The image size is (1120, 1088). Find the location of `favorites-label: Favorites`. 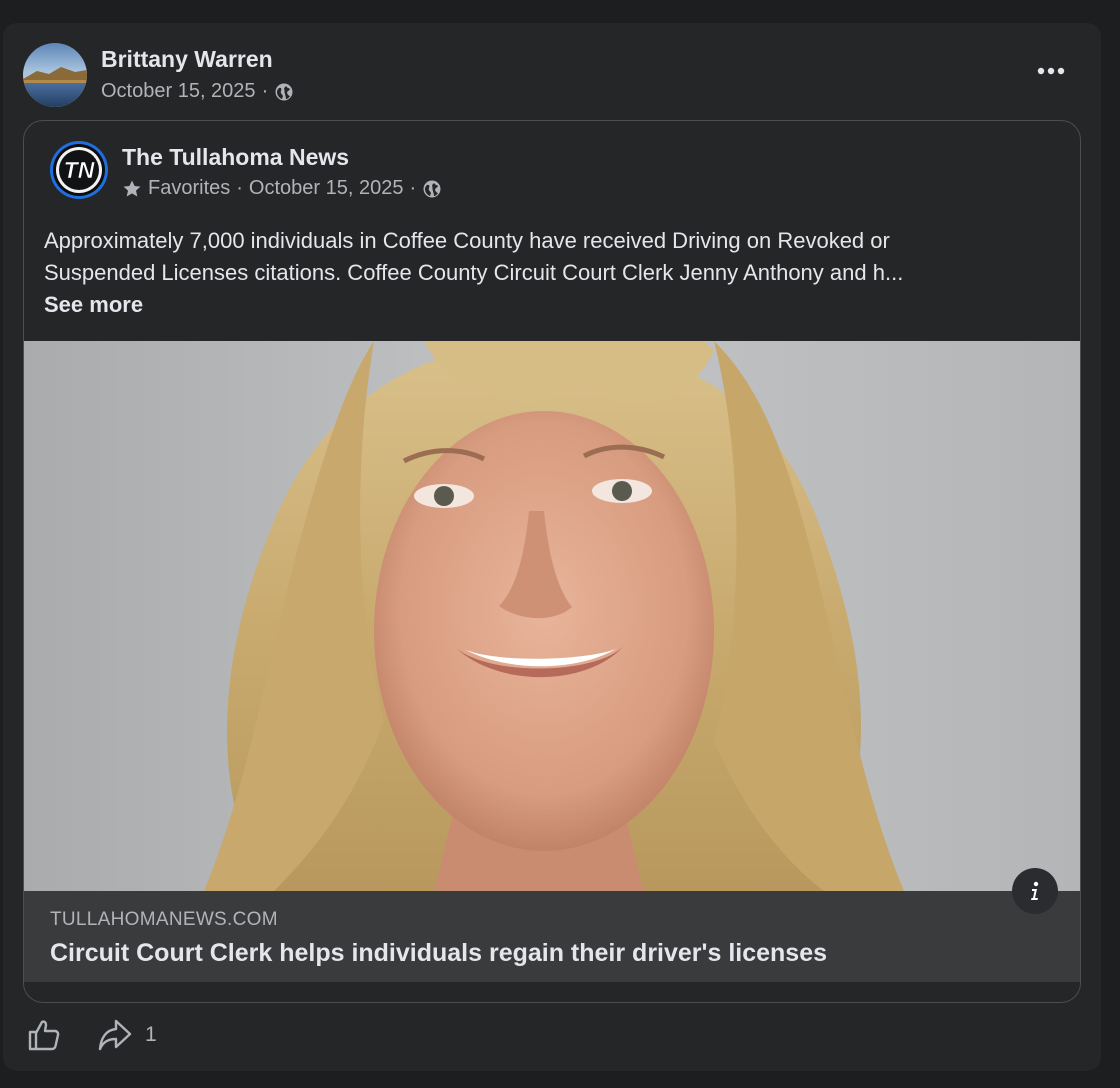

favorites-label: Favorites is located at coordinates (189, 188).